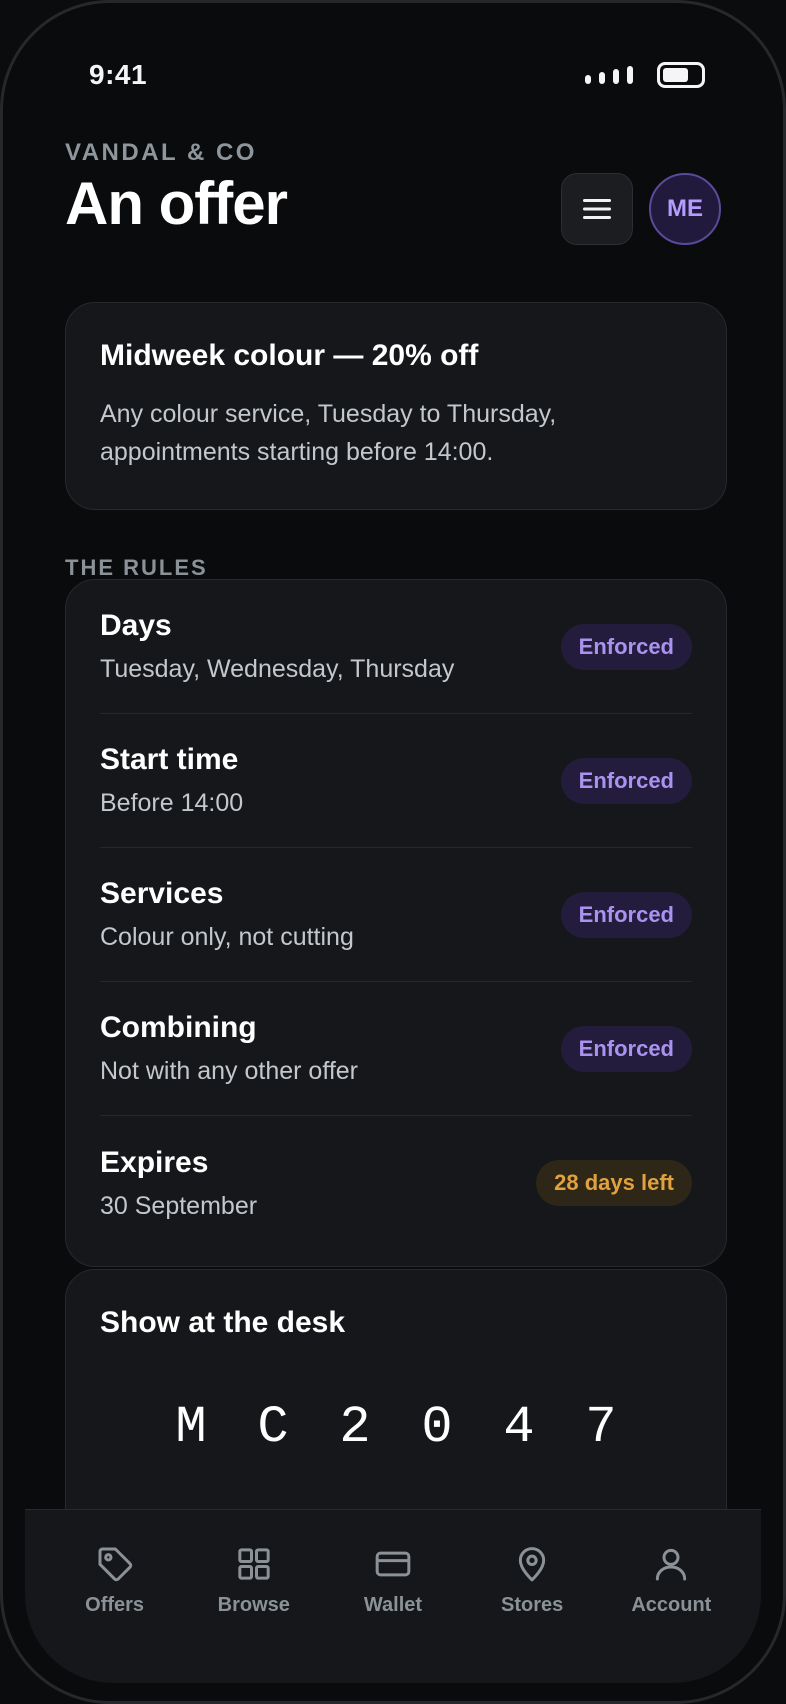 The width and height of the screenshot is (786, 1704). I want to click on rule-value: Before 14:00, so click(172, 803).